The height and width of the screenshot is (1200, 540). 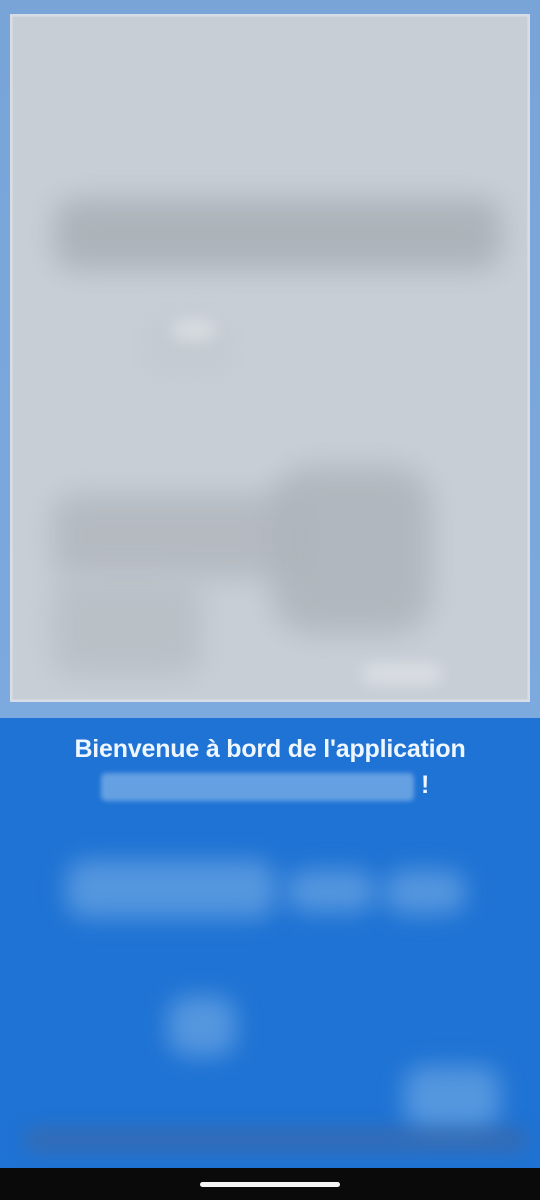 I want to click on blurred-button-block, so click(x=452, y=1098).